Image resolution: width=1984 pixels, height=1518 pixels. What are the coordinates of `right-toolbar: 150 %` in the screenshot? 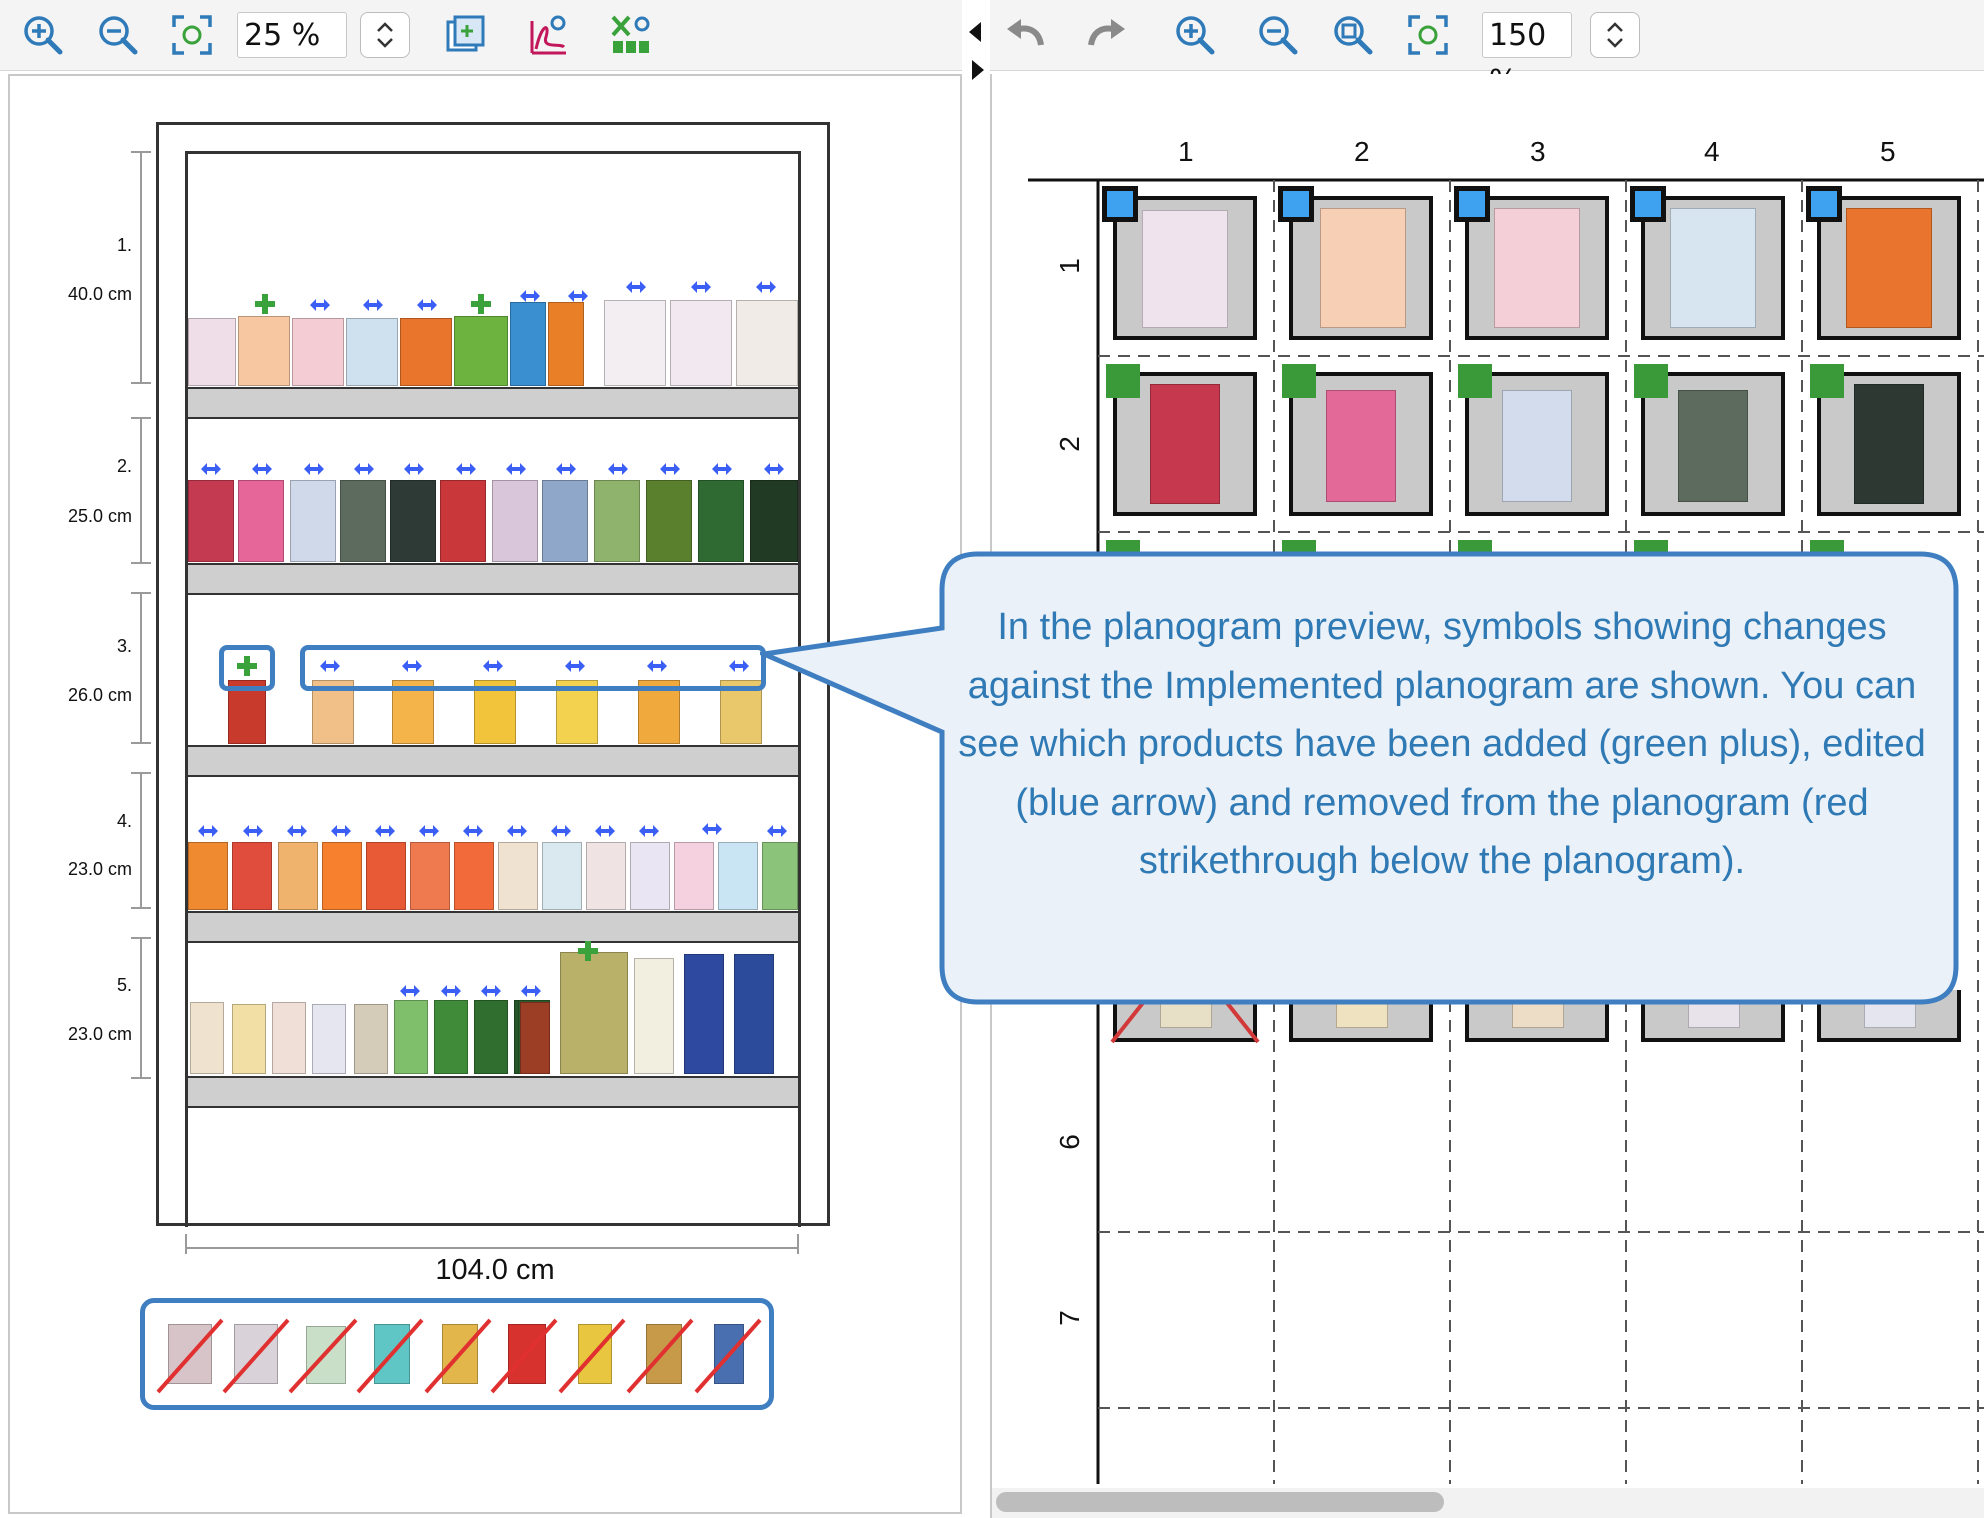 It's located at (1487, 49).